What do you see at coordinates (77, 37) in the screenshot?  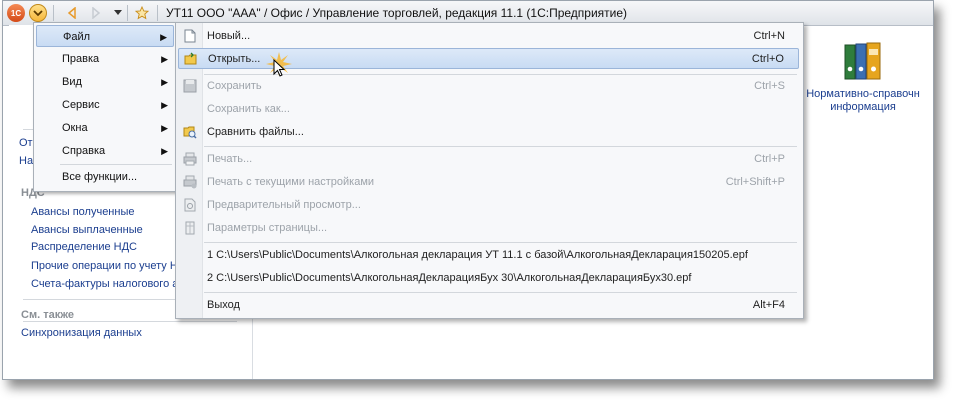 I see `menu-item-label: Файл` at bounding box center [77, 37].